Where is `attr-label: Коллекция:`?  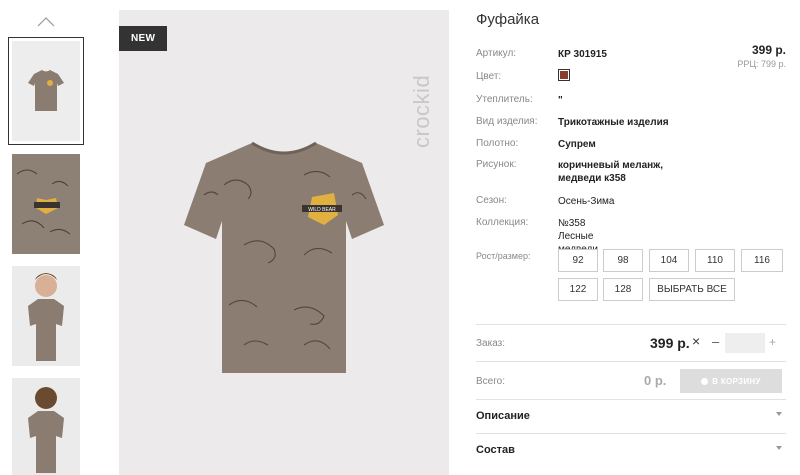 attr-label: Коллекция: is located at coordinates (502, 222).